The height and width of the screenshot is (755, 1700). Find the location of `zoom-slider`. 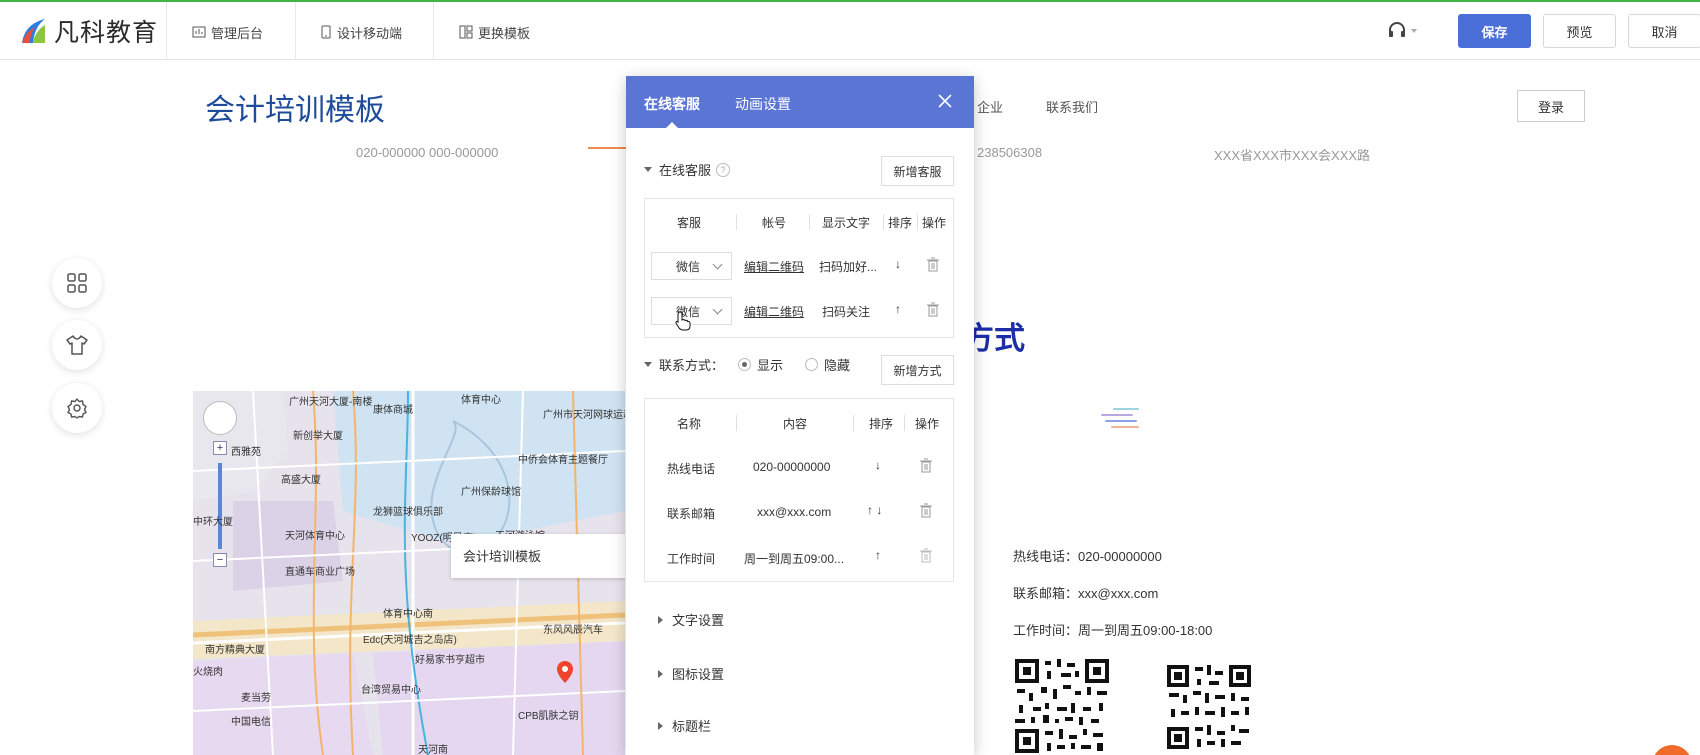

zoom-slider is located at coordinates (220, 506).